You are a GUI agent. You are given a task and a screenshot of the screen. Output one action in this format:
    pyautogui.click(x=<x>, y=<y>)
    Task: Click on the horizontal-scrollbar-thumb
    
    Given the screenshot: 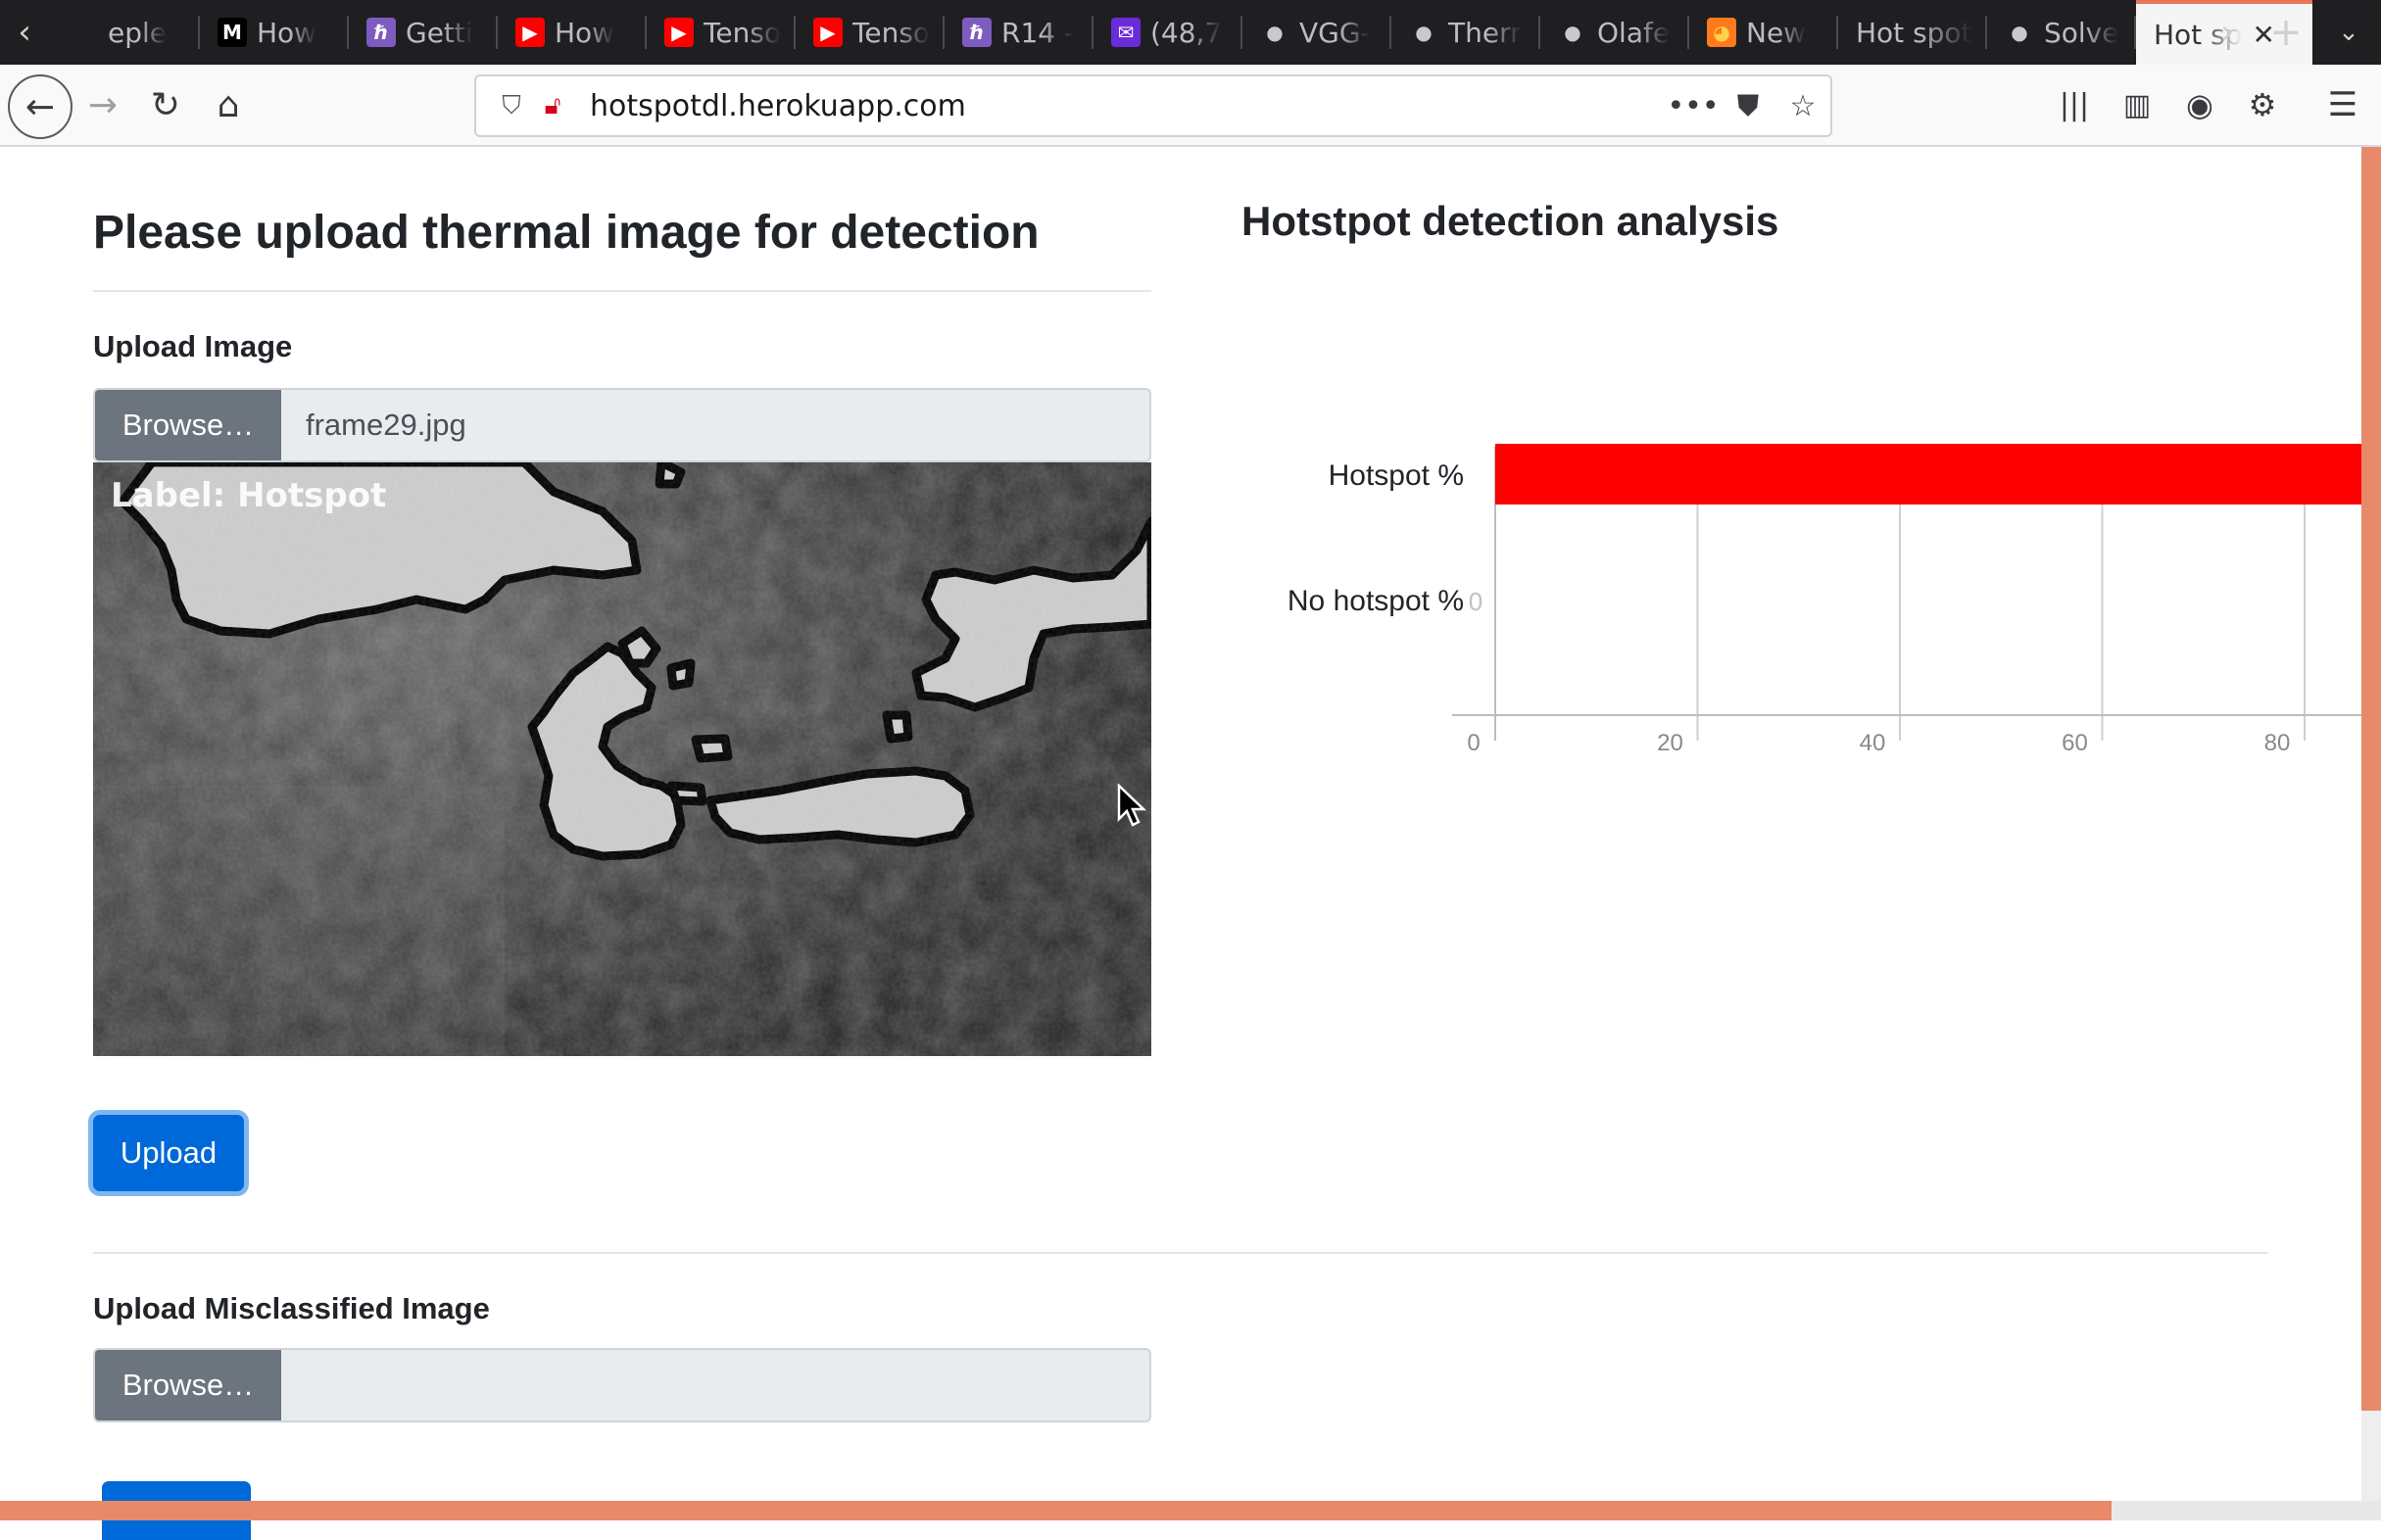 What is the action you would take?
    pyautogui.click(x=1056, y=1510)
    